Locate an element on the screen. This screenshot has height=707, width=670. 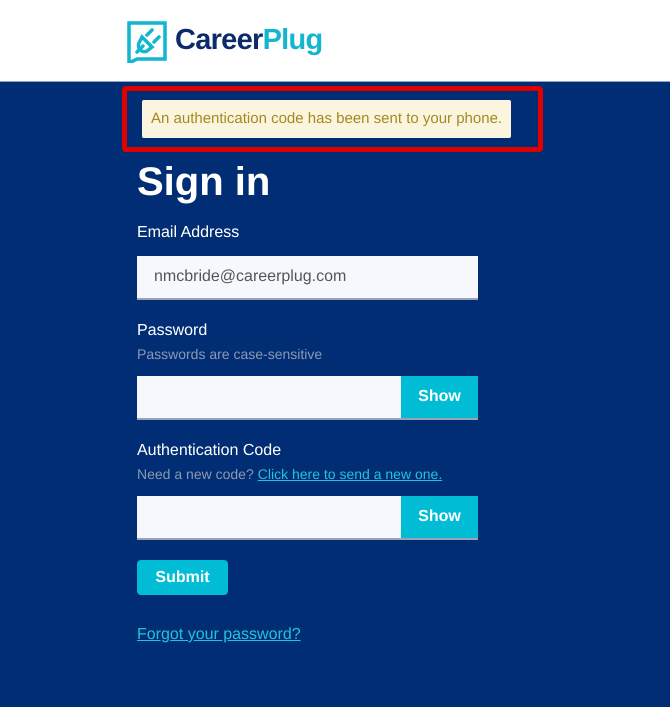
email-field: nmcbride@careerplug.com is located at coordinates (307, 277).